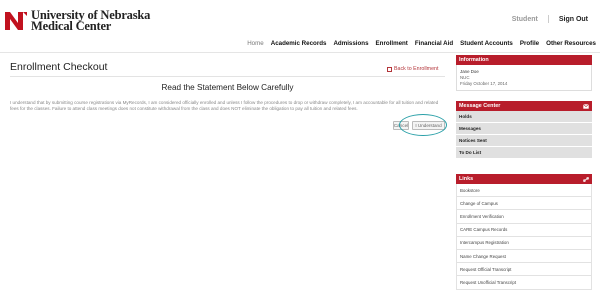 The height and width of the screenshot is (300, 600). I want to click on link-bookstore: Bookstore, so click(524, 191).